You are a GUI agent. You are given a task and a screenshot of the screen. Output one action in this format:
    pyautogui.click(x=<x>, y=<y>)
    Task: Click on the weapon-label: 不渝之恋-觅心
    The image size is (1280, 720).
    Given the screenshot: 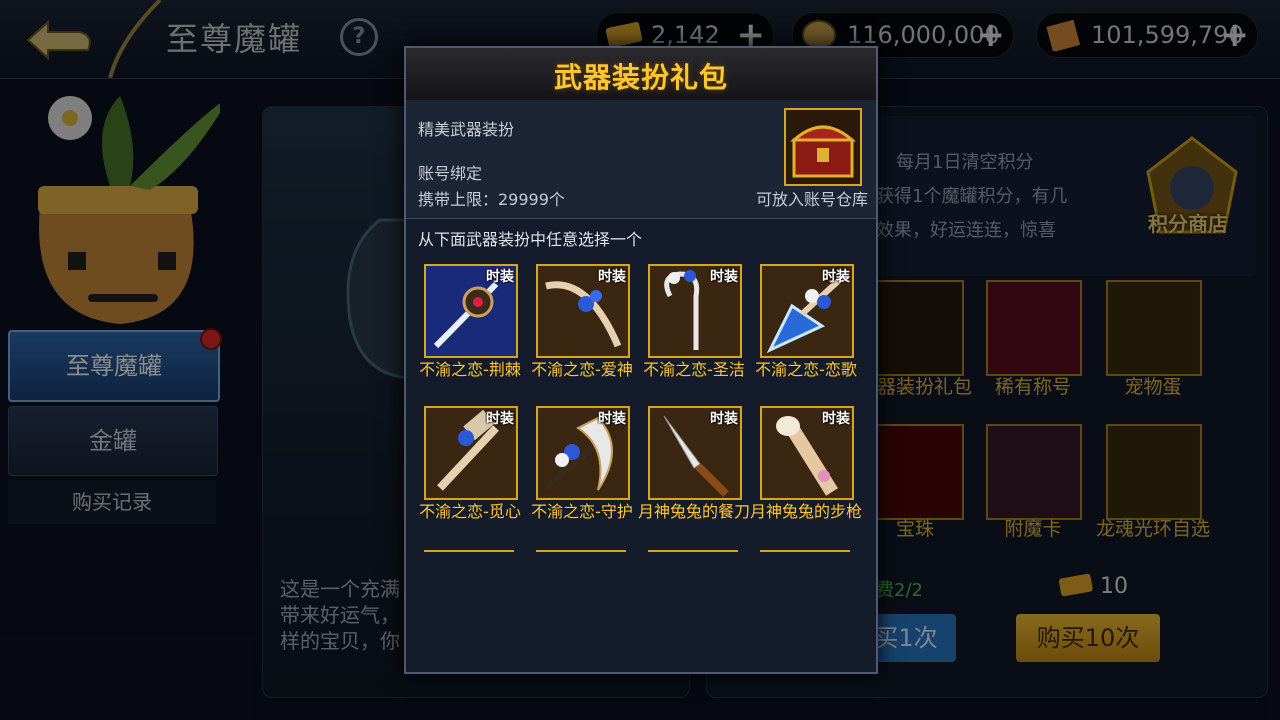 What is the action you would take?
    pyautogui.click(x=470, y=511)
    